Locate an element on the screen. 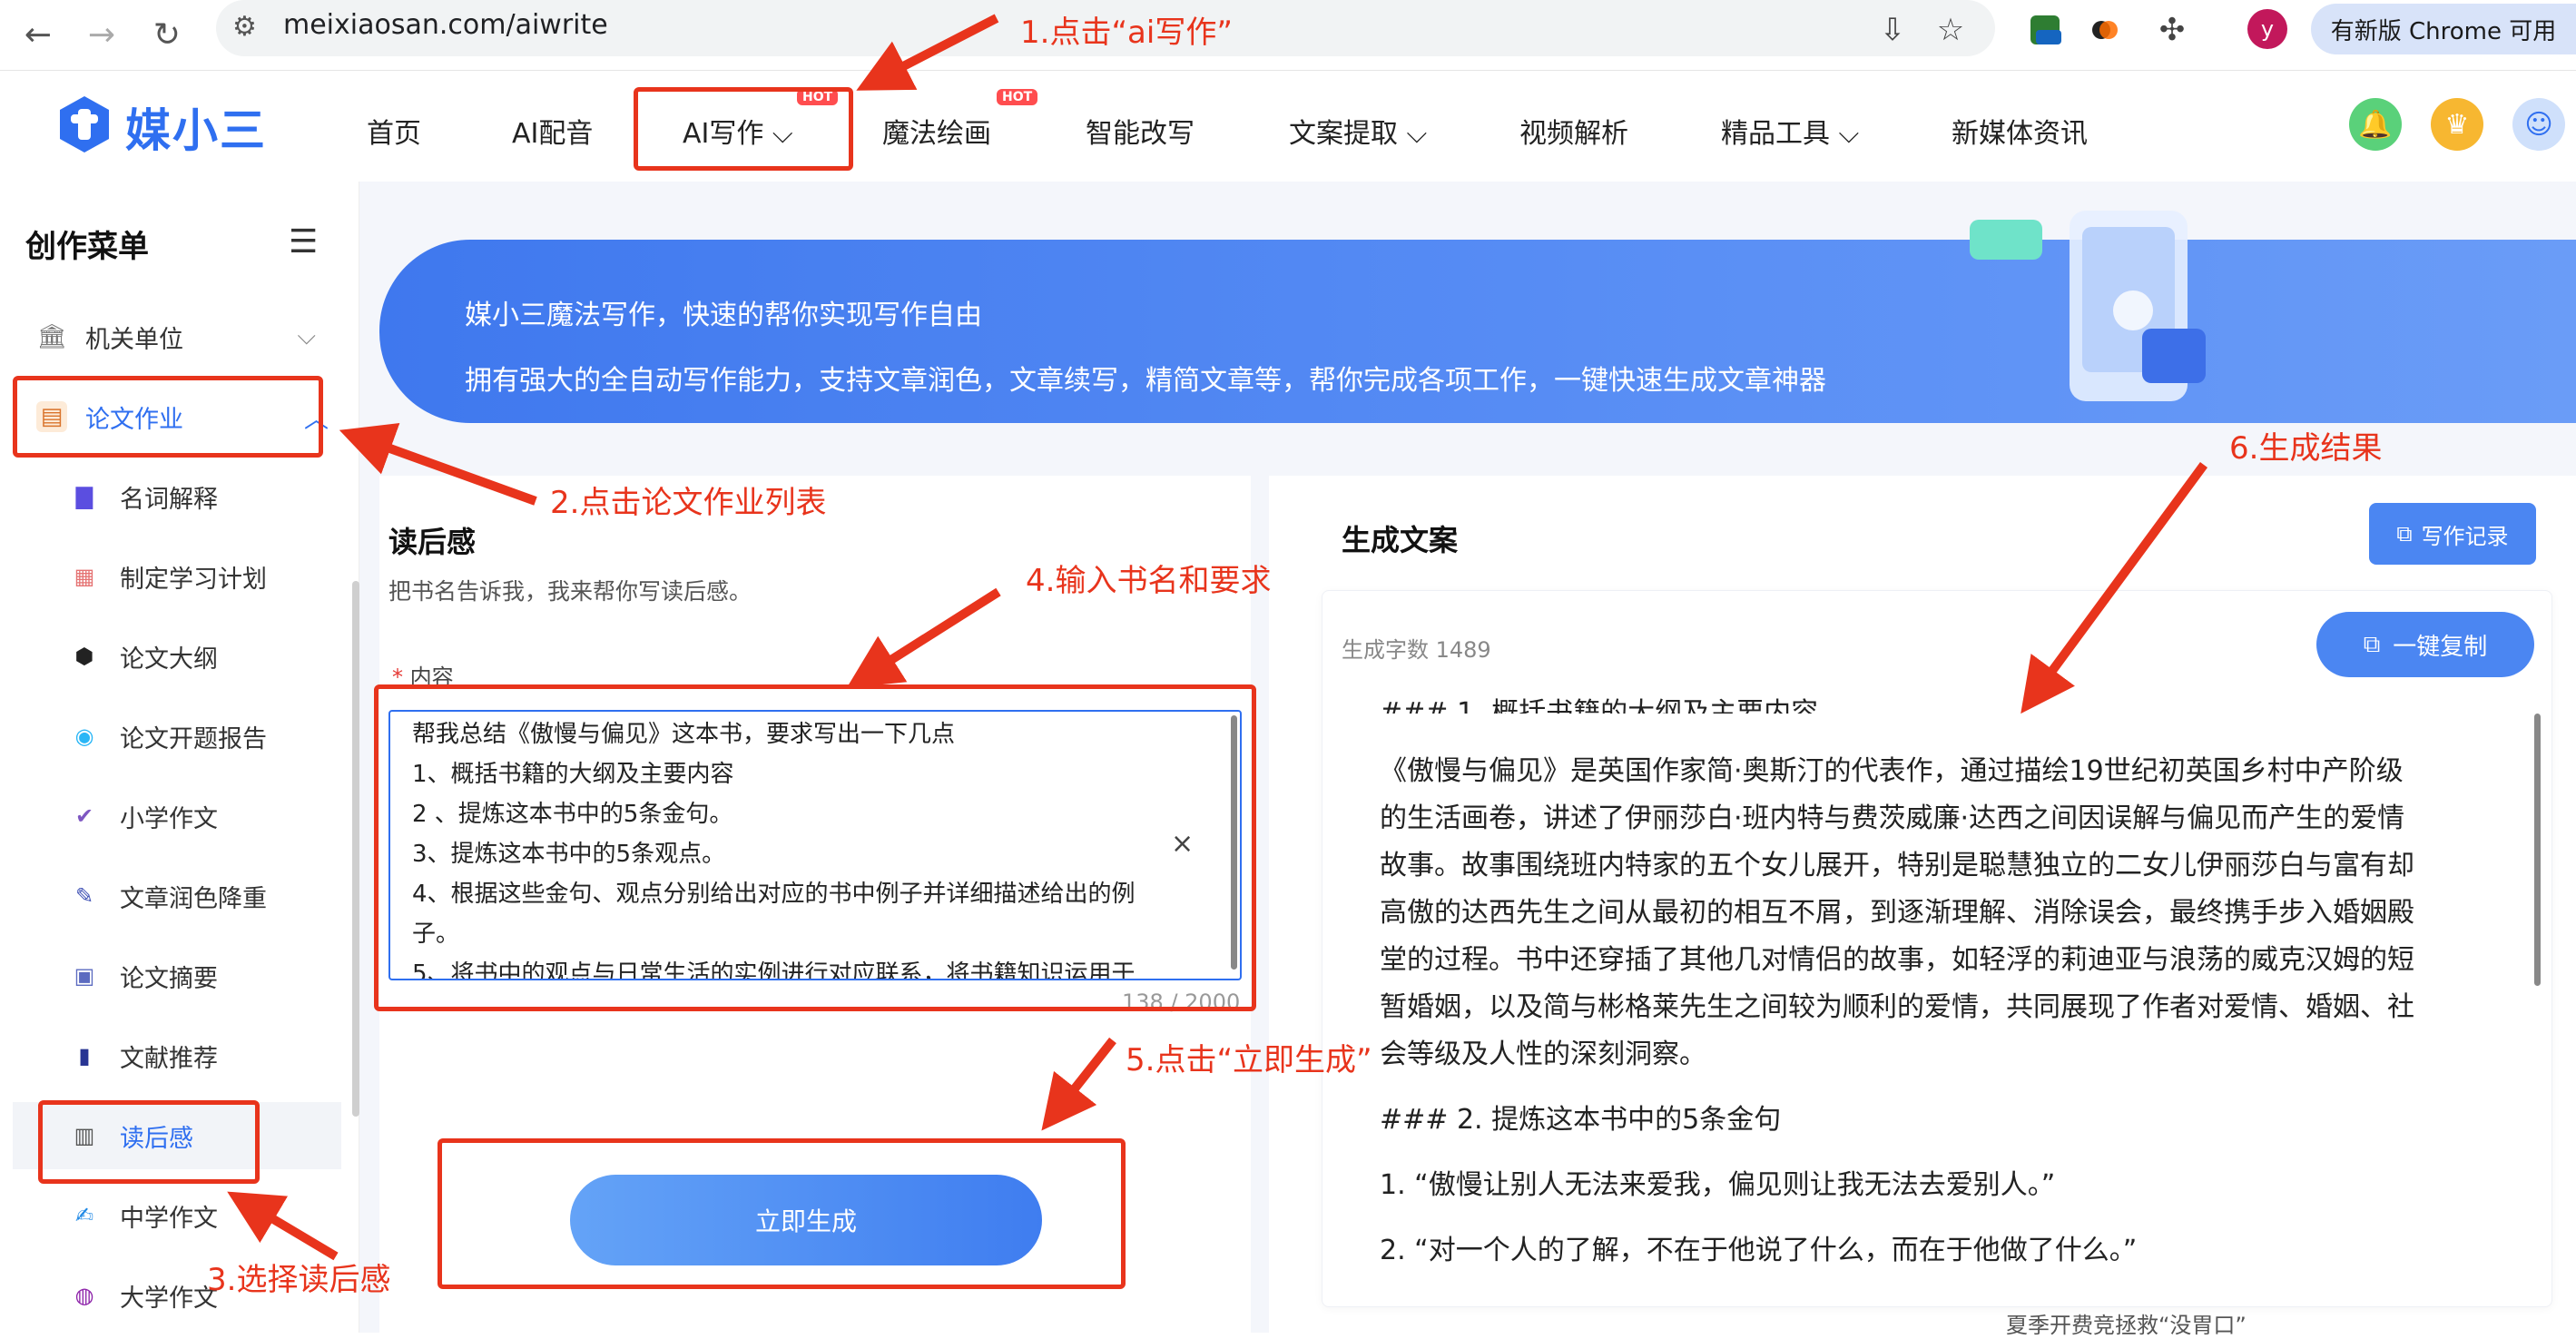 This screenshot has width=2576, height=1339. annotation-step5: 5.点击“立即生成” is located at coordinates (1249, 1060).